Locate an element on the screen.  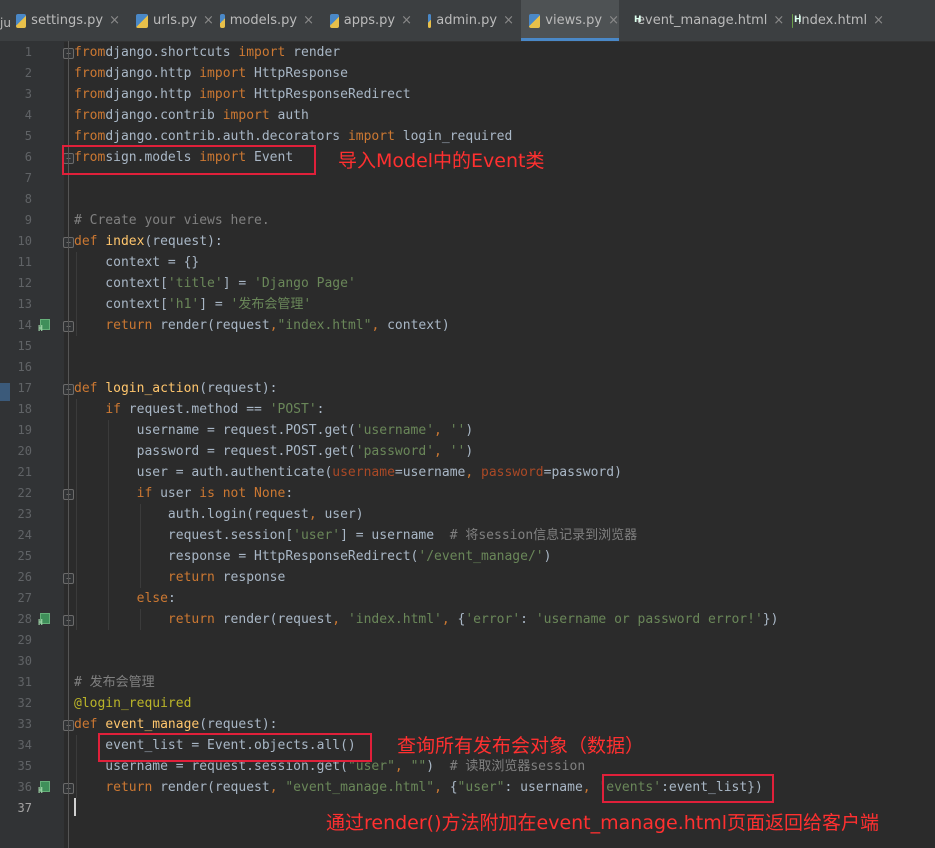
tab-label: settings.py is located at coordinates (67, 20).